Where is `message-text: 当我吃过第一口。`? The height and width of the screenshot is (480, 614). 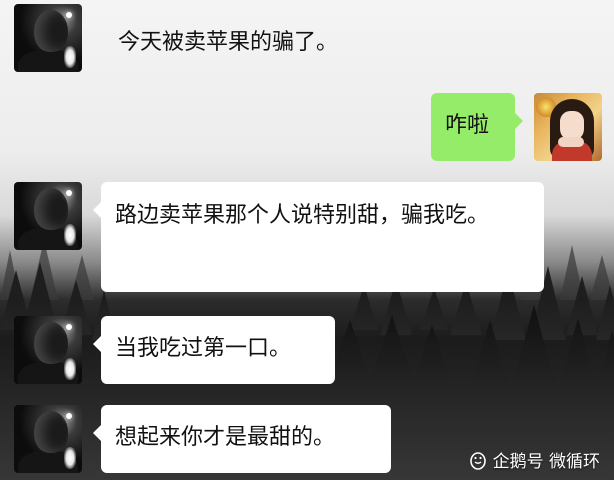 message-text: 当我吃过第一口。 is located at coordinates (203, 348).